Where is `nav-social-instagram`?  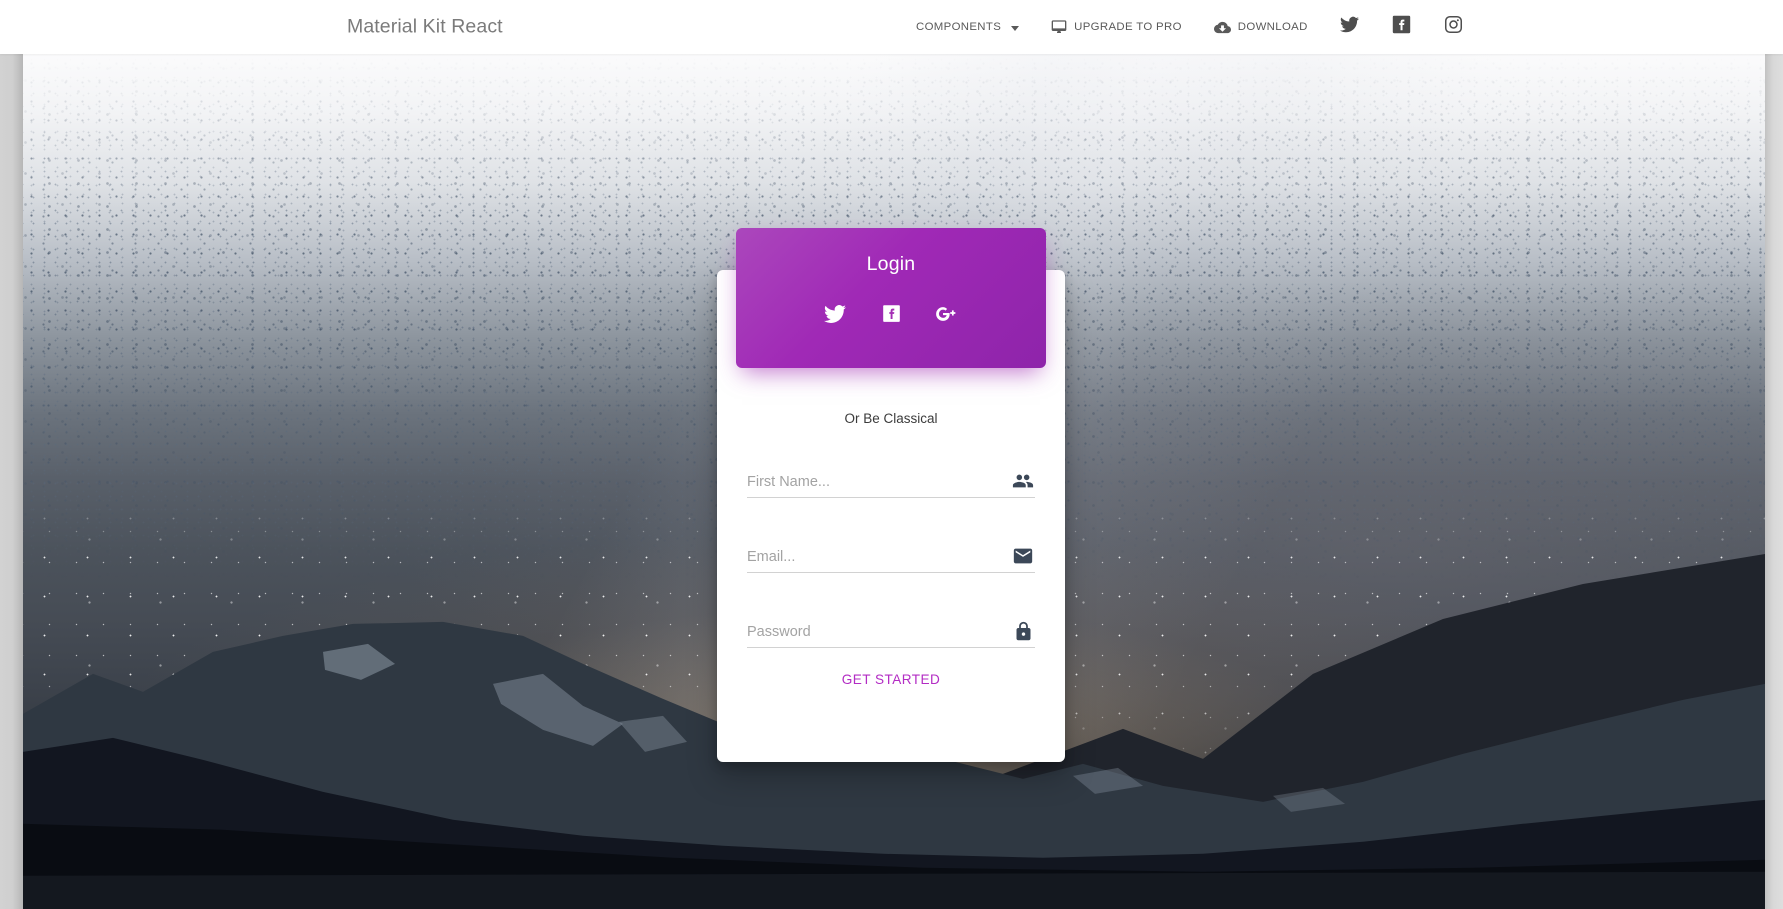 nav-social-instagram is located at coordinates (1454, 27).